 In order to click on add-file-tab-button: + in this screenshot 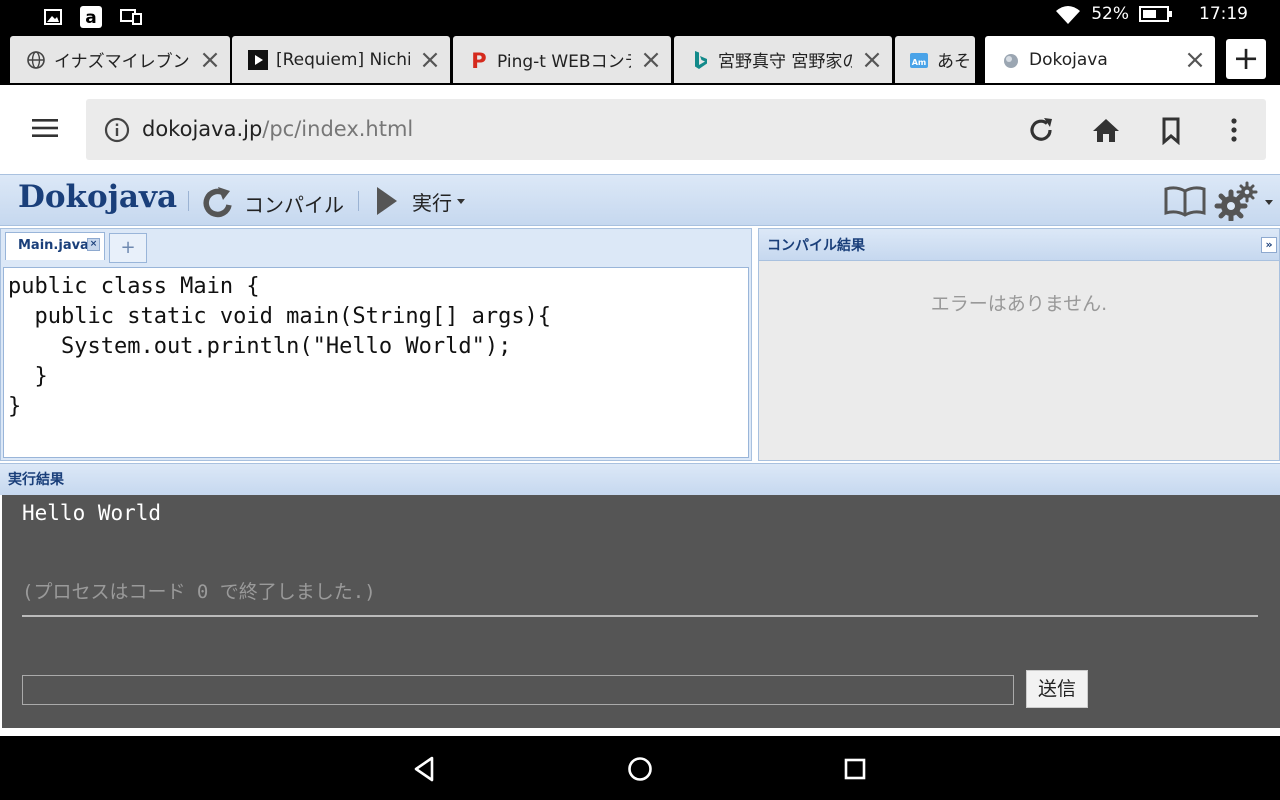, I will do `click(128, 248)`.